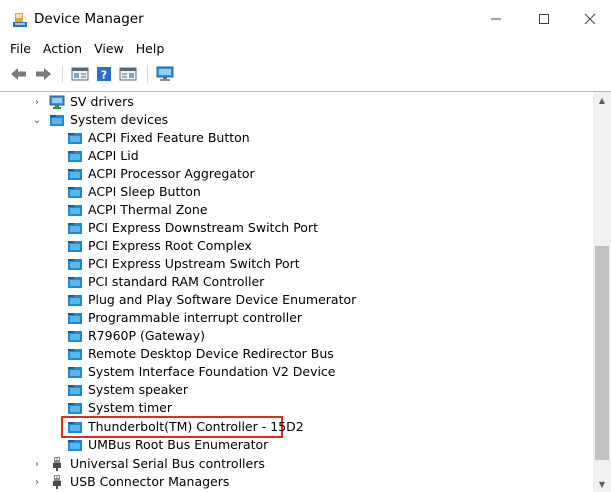  I want to click on tree-row-device: R7960P (Gateway), so click(136, 336).